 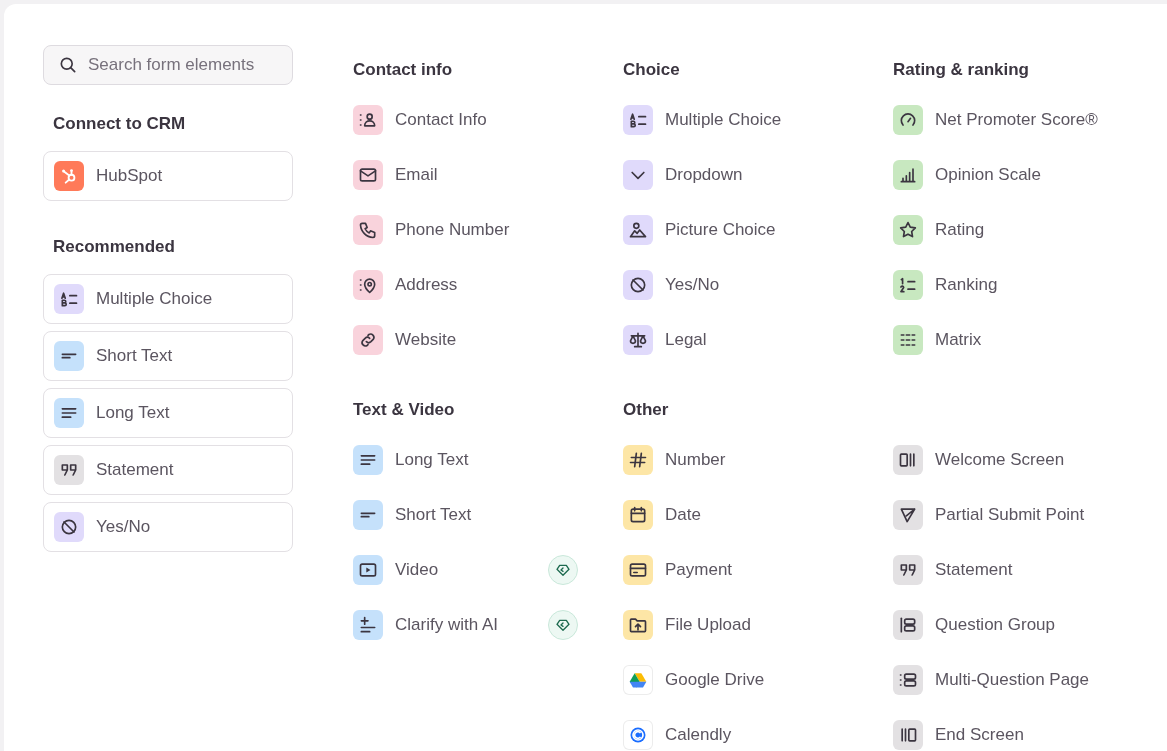 What do you see at coordinates (1005, 515) in the screenshot?
I see `form-element-option: Partial Submit Point` at bounding box center [1005, 515].